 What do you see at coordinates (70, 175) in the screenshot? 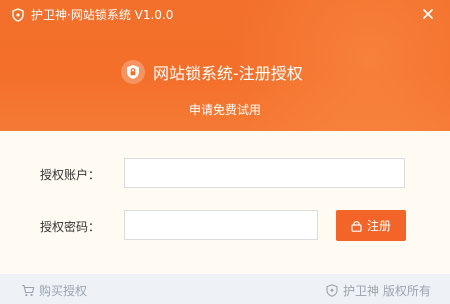
I see `account-label: 授权账户：` at bounding box center [70, 175].